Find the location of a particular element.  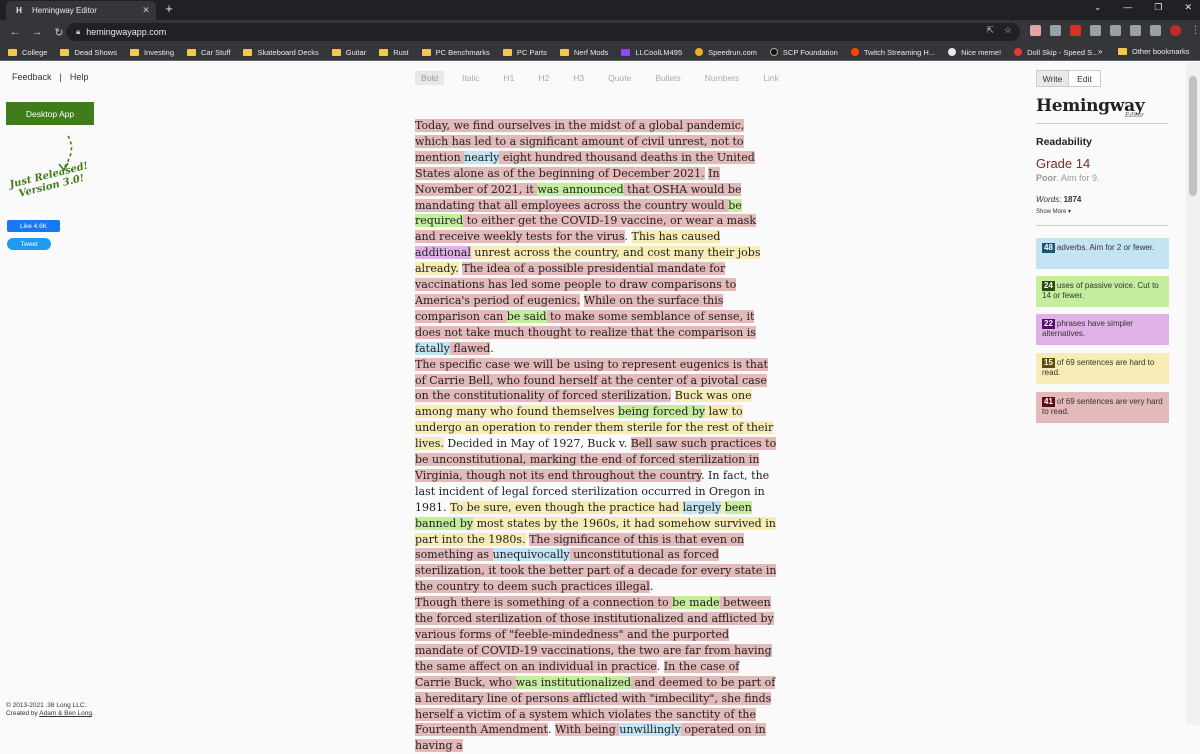

page-scrollbar is located at coordinates (1193, 393).